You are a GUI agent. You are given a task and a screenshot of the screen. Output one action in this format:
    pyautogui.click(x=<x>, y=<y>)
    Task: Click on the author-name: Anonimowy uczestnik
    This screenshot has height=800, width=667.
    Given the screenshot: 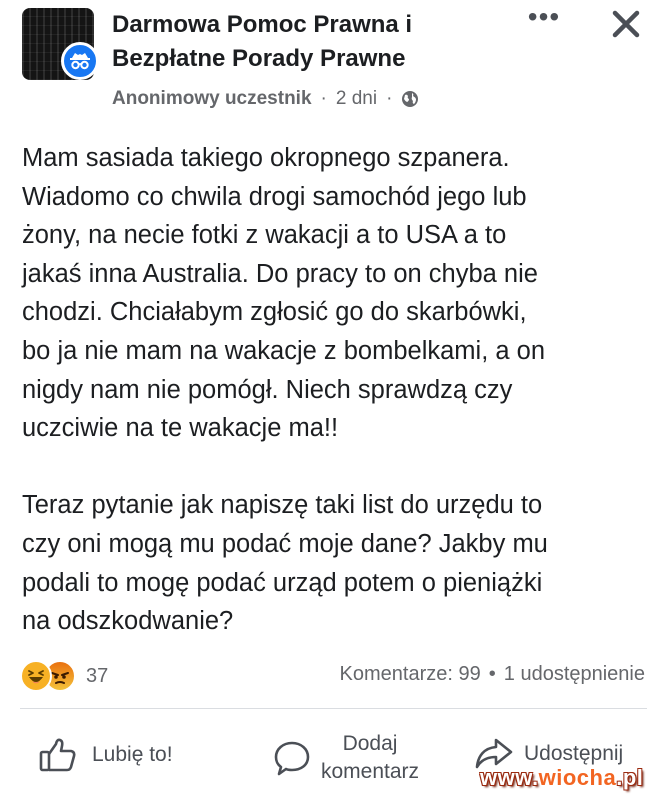 What is the action you would take?
    pyautogui.click(x=212, y=99)
    